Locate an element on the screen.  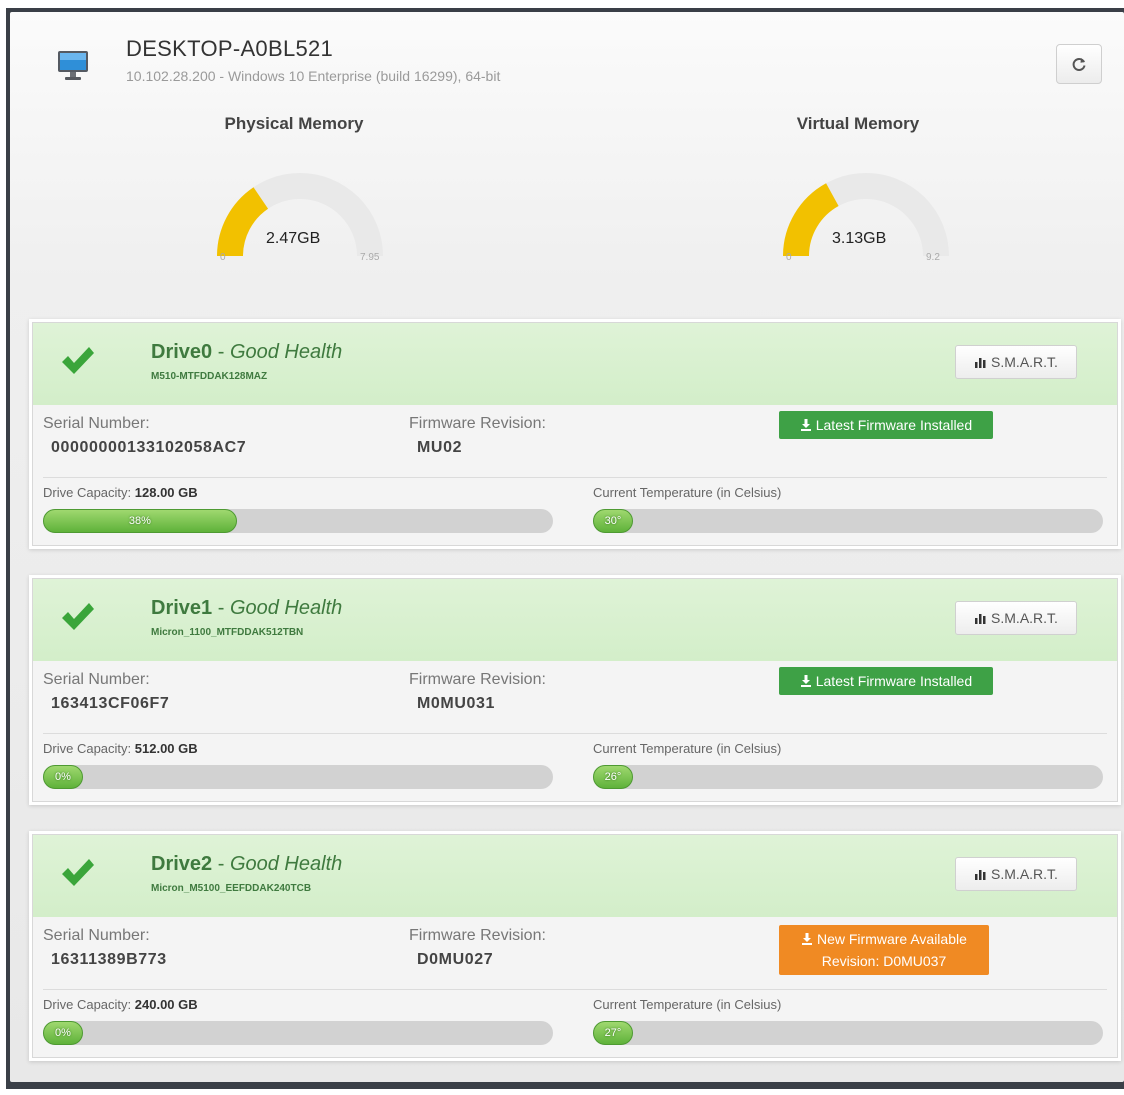
drive-capacity-label: Drive Capacity: 128.00 GB is located at coordinates (120, 492).